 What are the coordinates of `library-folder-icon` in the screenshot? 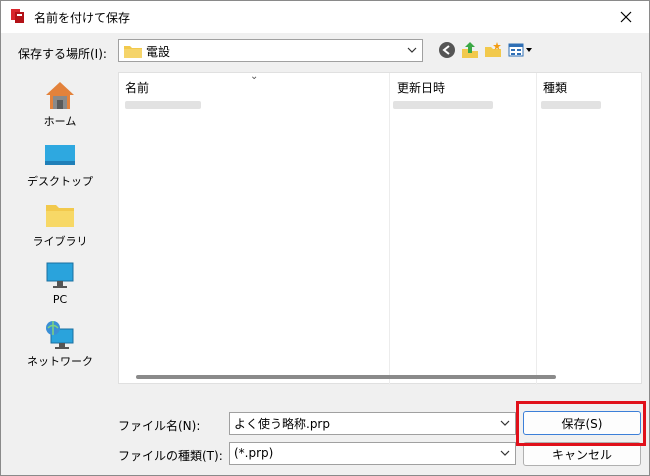 It's located at (60, 215).